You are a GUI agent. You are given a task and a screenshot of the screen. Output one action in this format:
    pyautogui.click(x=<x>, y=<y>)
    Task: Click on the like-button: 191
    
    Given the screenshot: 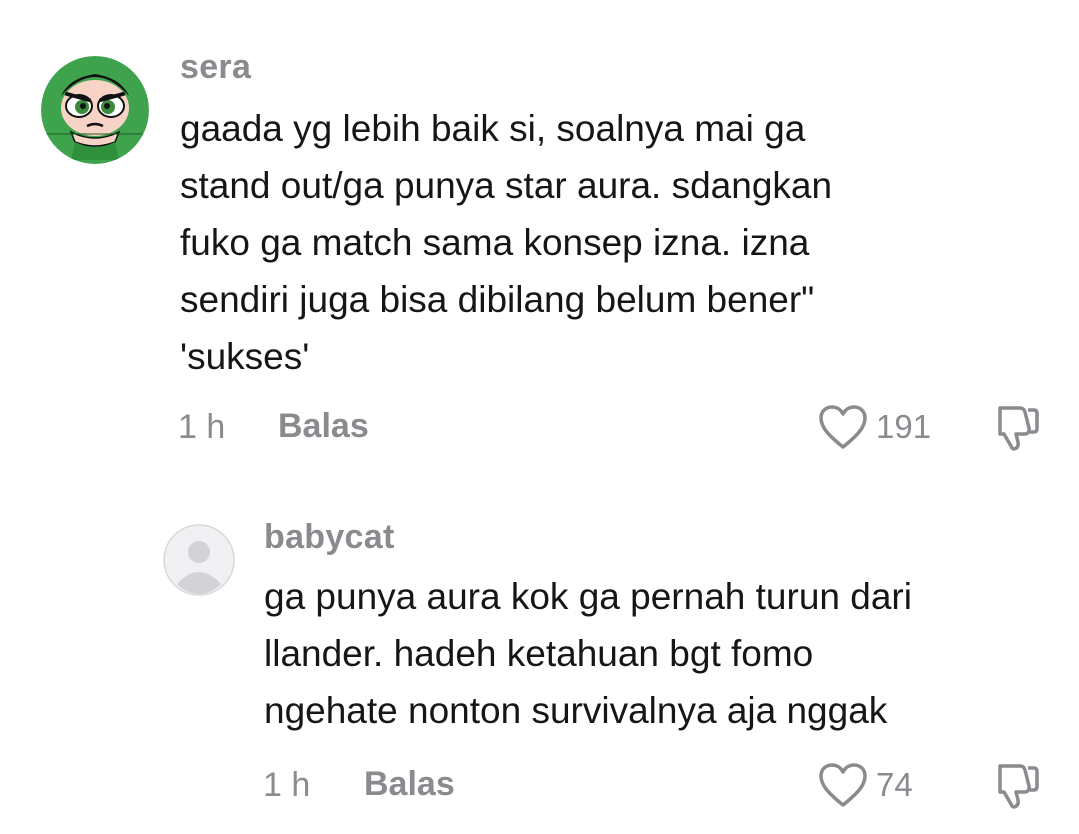 What is the action you would take?
    pyautogui.click(x=874, y=427)
    